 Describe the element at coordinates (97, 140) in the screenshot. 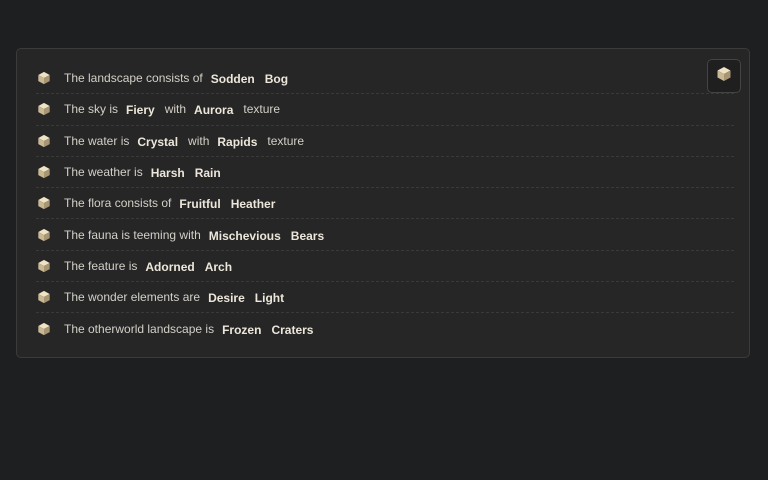

I see `description-text: The water is` at that location.